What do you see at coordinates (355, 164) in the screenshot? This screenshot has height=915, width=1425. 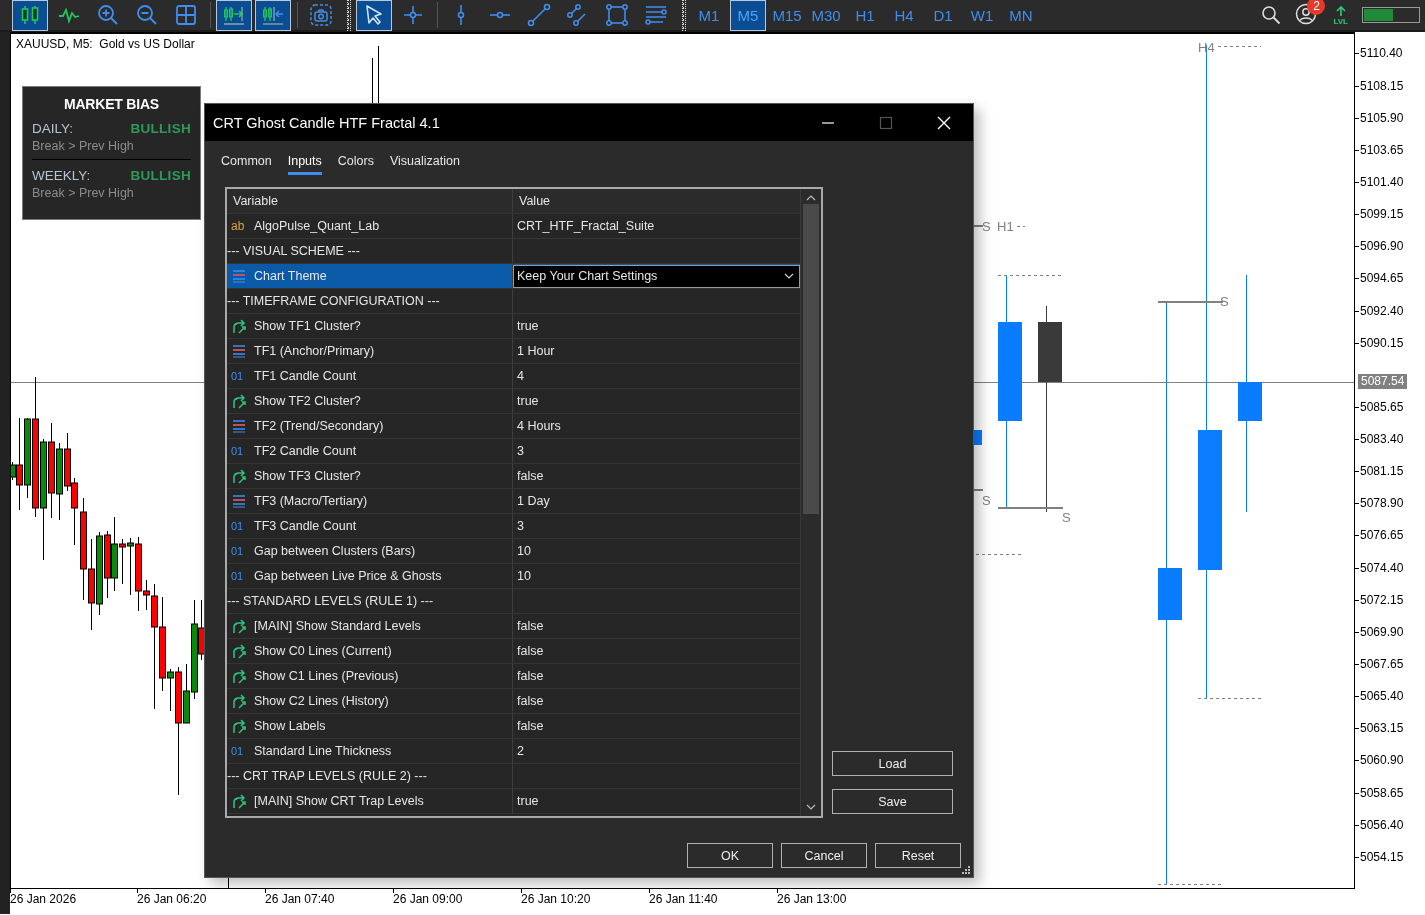 I see `tab: Colors` at bounding box center [355, 164].